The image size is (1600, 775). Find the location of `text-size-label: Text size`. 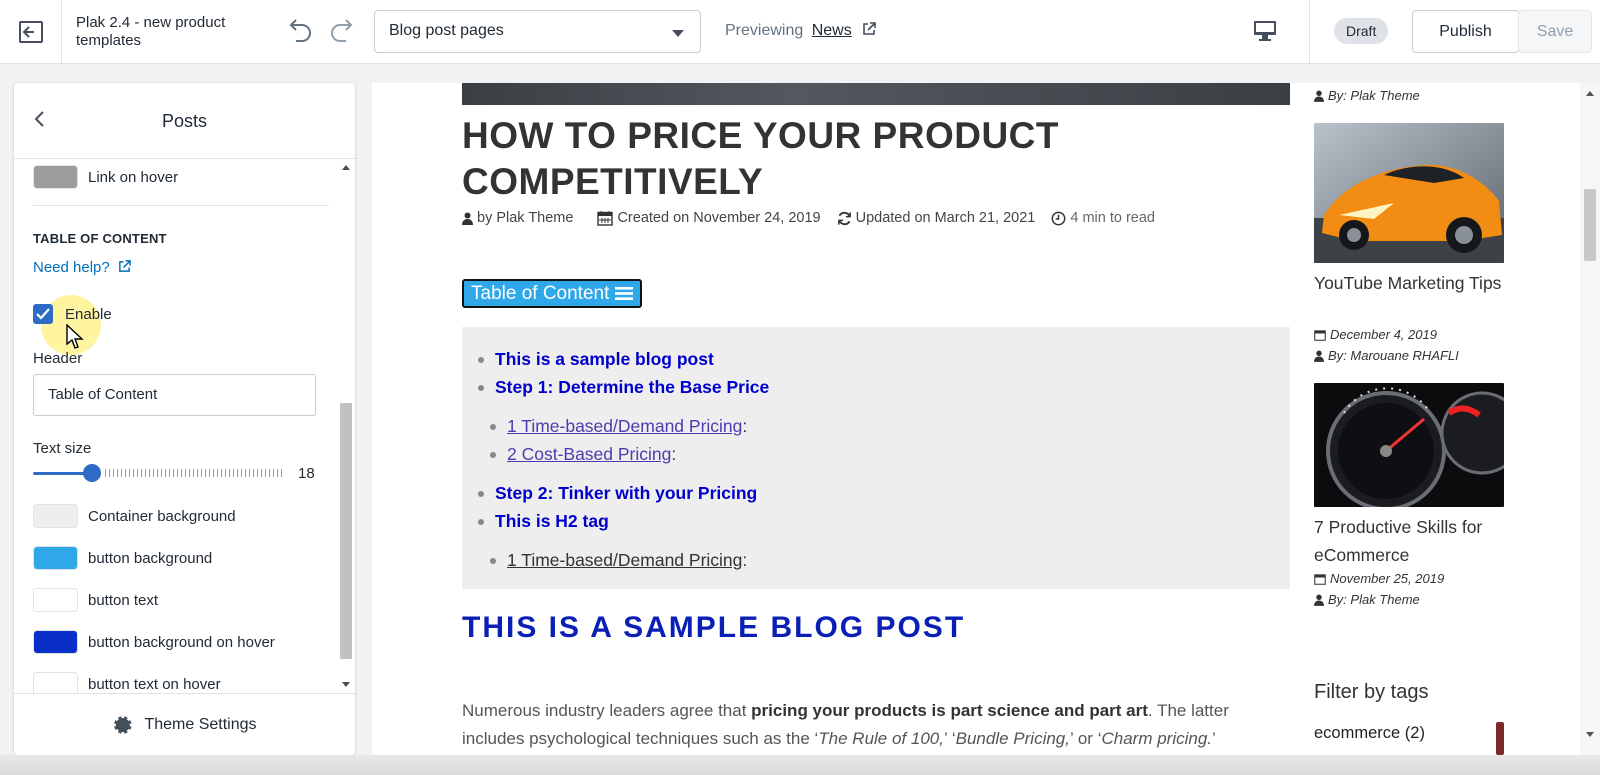

text-size-label: Text size is located at coordinates (62, 448).